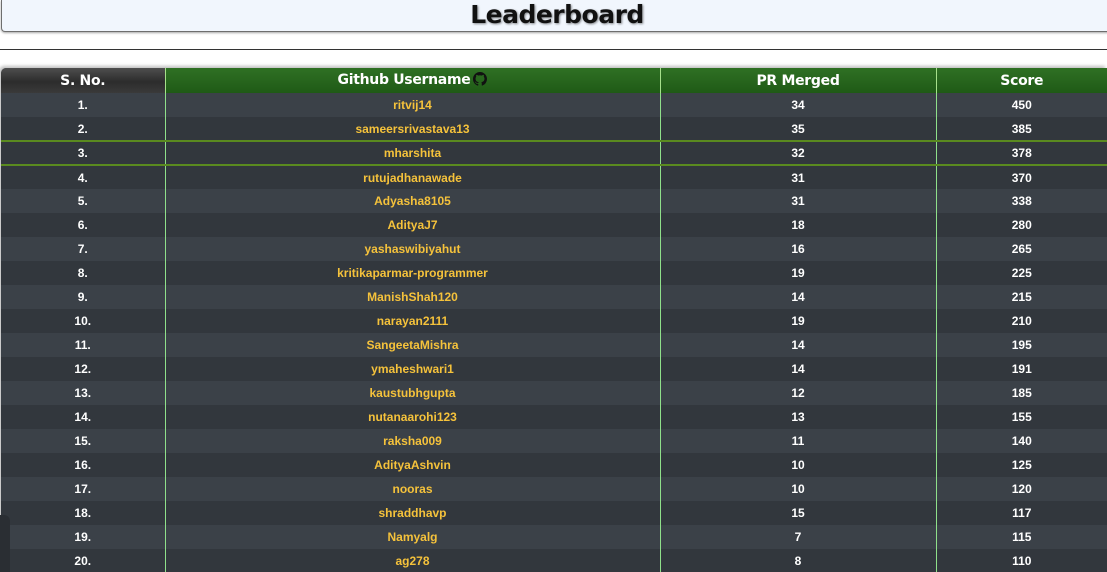 Image resolution: width=1107 pixels, height=572 pixels. Describe the element at coordinates (412, 273) in the screenshot. I see `cell-username-link: kritikaparmar-programmer` at that location.